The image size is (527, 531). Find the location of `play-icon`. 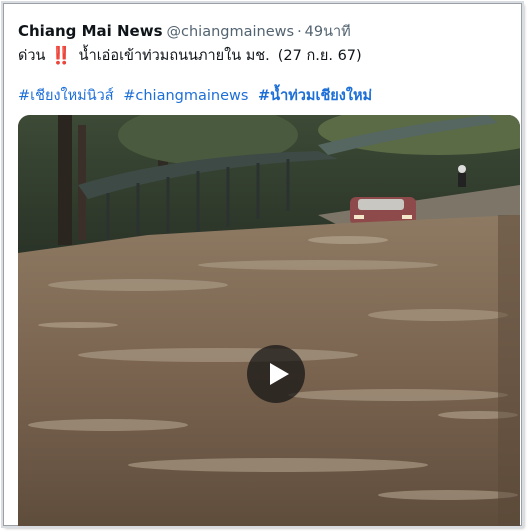

play-icon is located at coordinates (279, 374).